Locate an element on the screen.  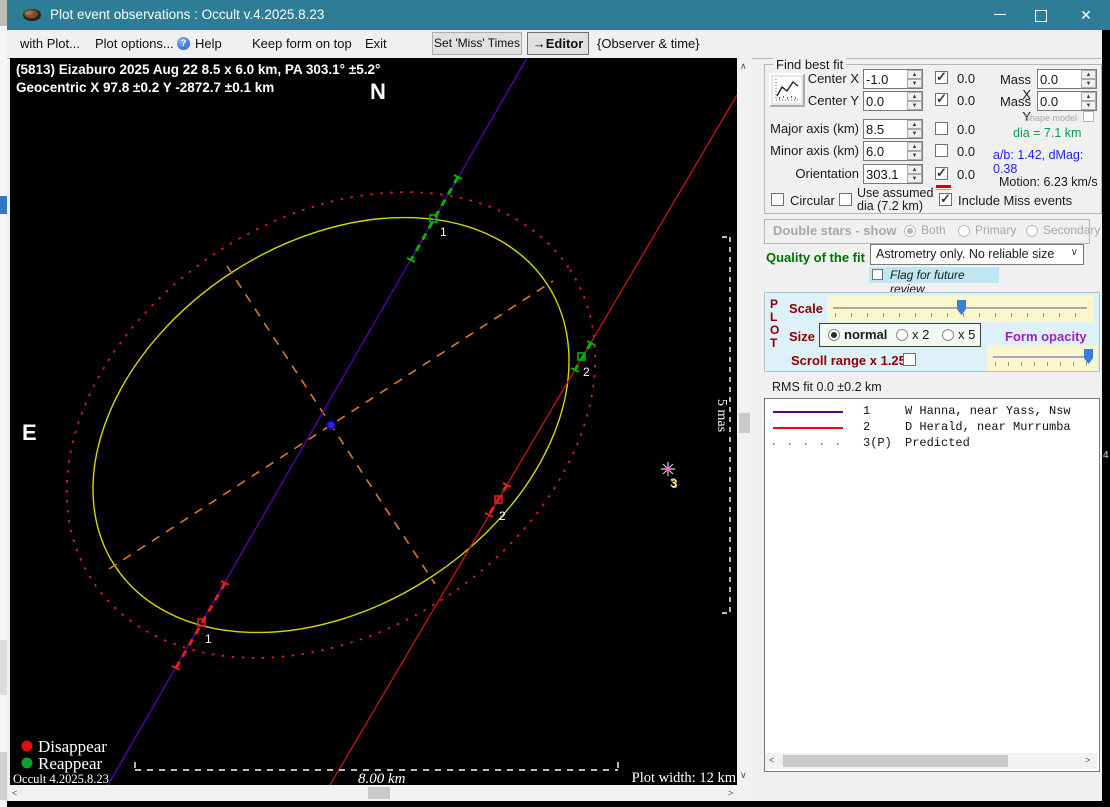
scale-label: Scale is located at coordinates (806, 308).